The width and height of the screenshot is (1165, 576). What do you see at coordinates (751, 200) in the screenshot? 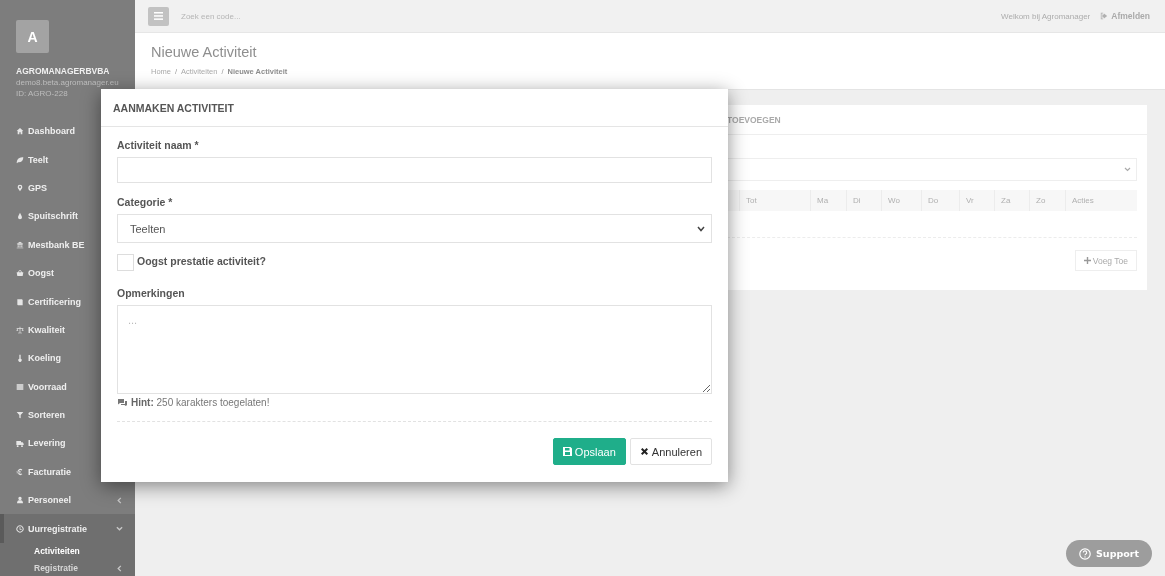
I see `column-header: Tot` at bounding box center [751, 200].